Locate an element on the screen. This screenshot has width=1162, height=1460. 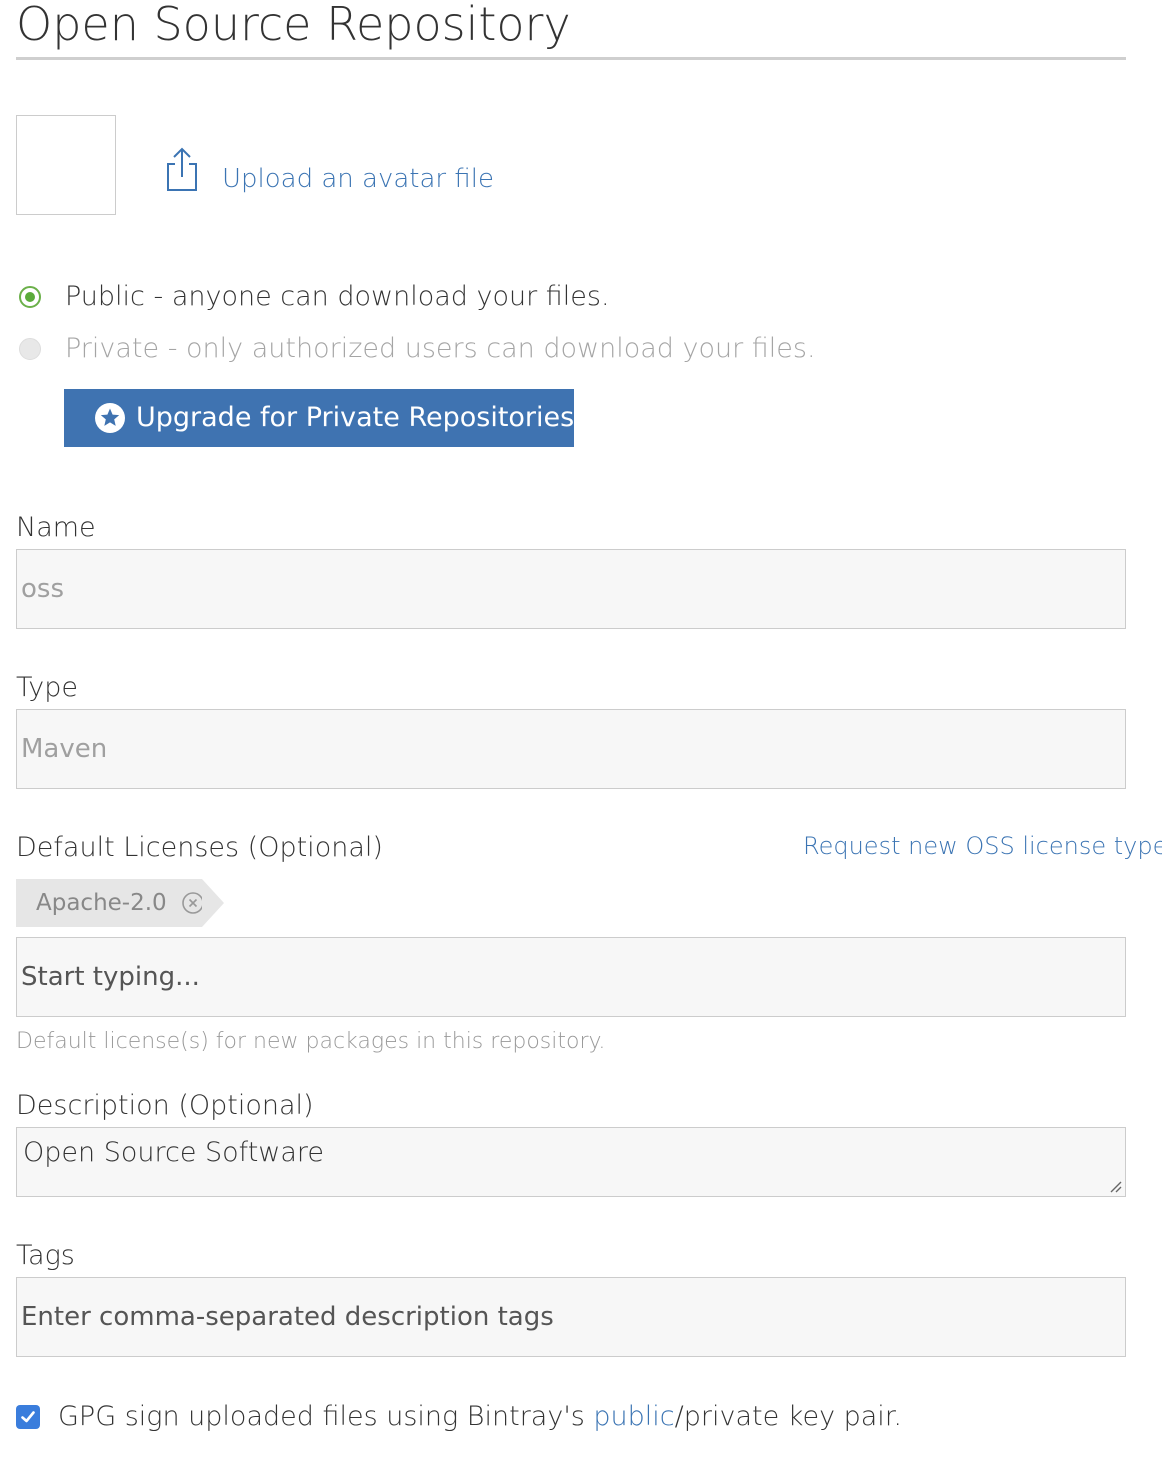
star-circle-icon is located at coordinates (110, 418).